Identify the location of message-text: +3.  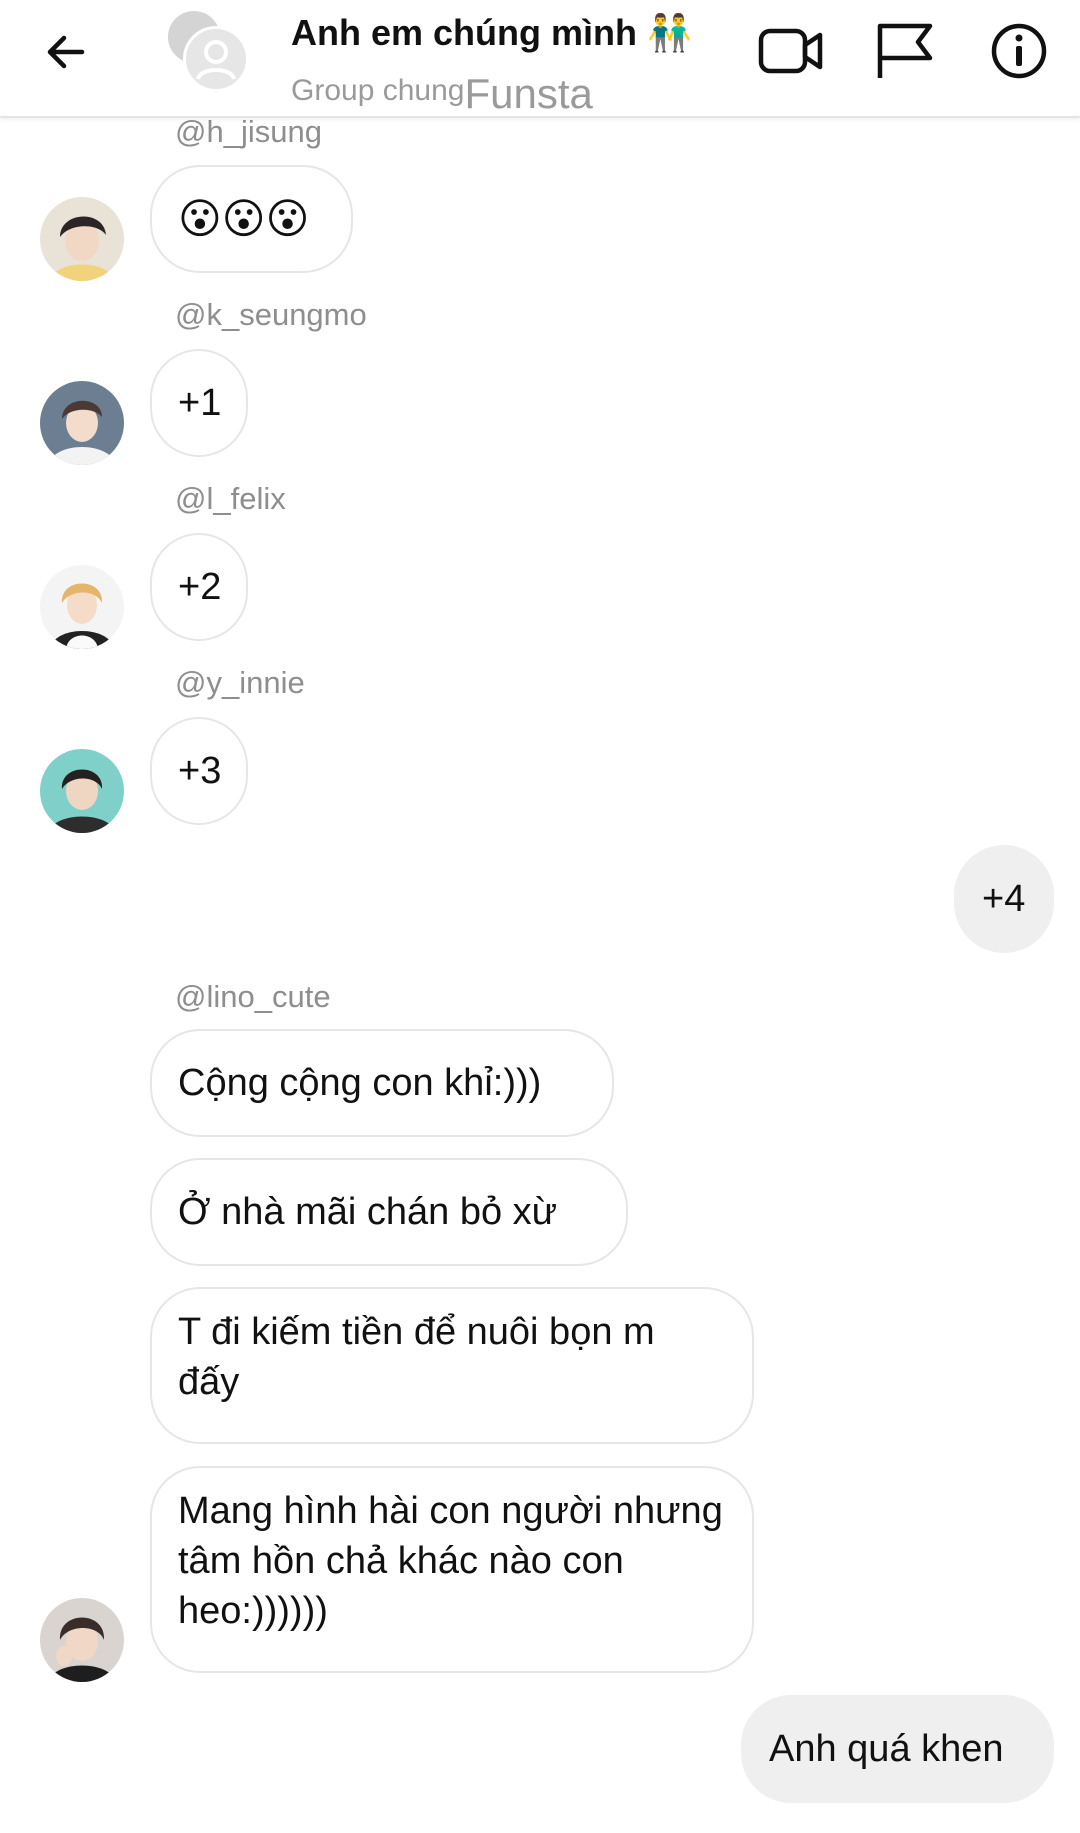
(200, 771).